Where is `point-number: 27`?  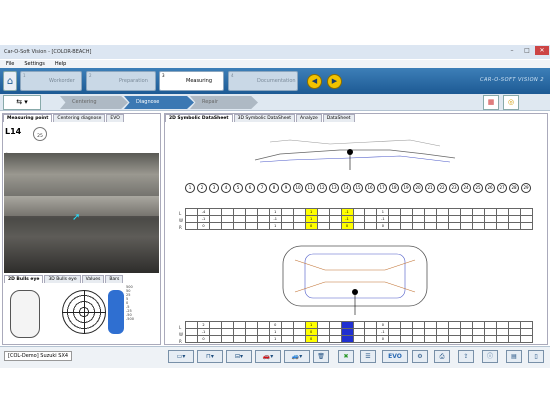 point-number: 27 is located at coordinates (502, 188).